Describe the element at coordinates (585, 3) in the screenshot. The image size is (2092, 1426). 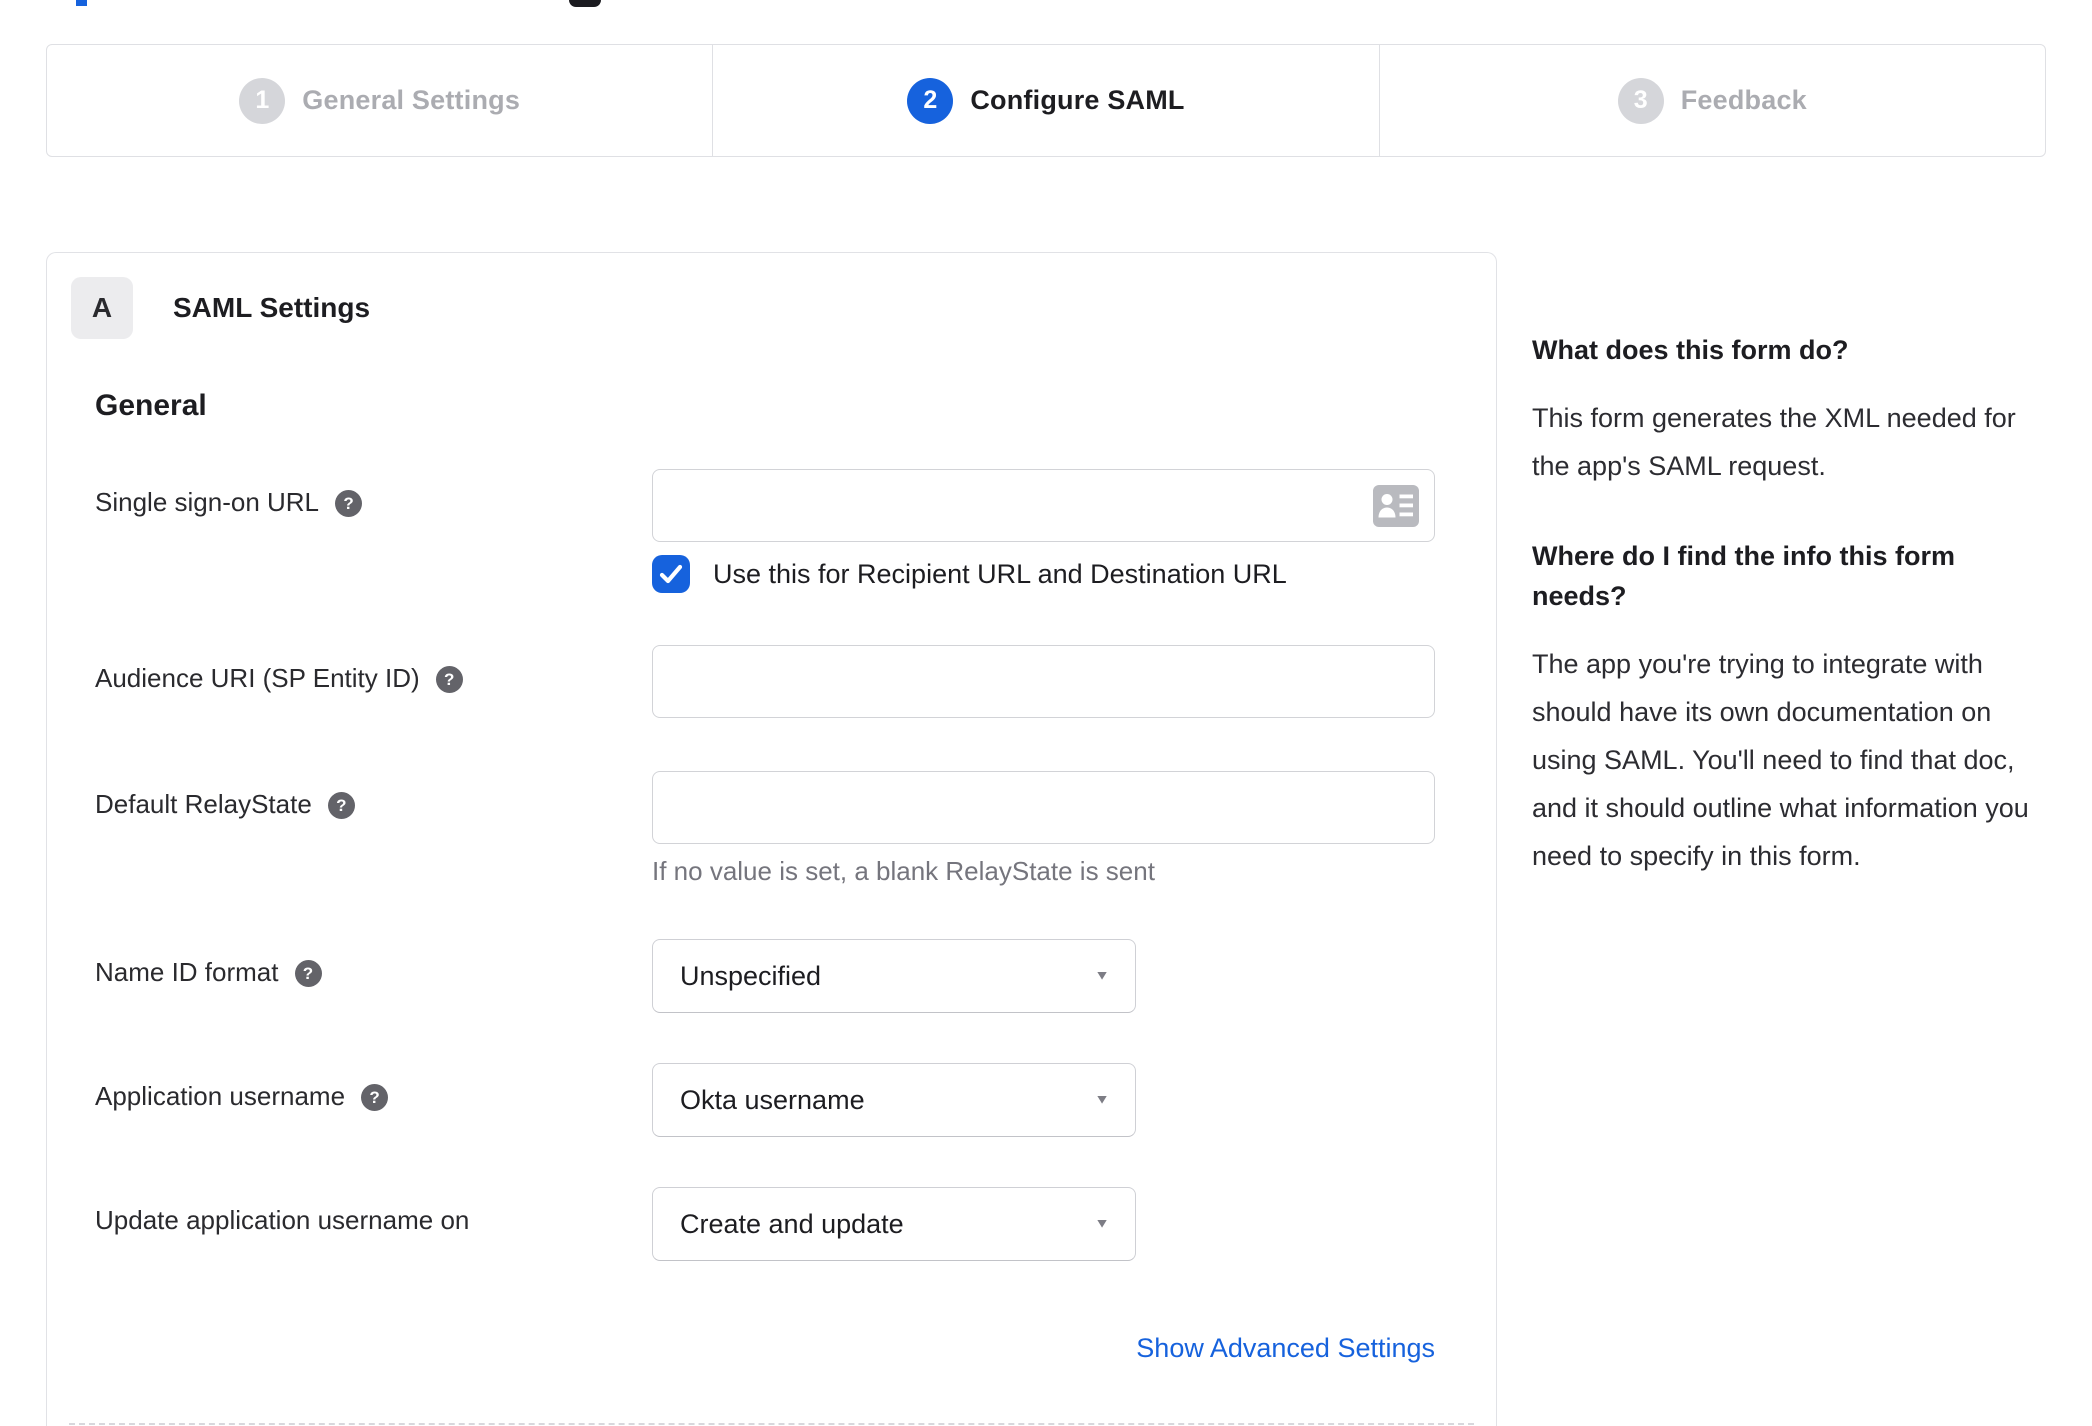
I see `cutoff-icon-fragment` at that location.